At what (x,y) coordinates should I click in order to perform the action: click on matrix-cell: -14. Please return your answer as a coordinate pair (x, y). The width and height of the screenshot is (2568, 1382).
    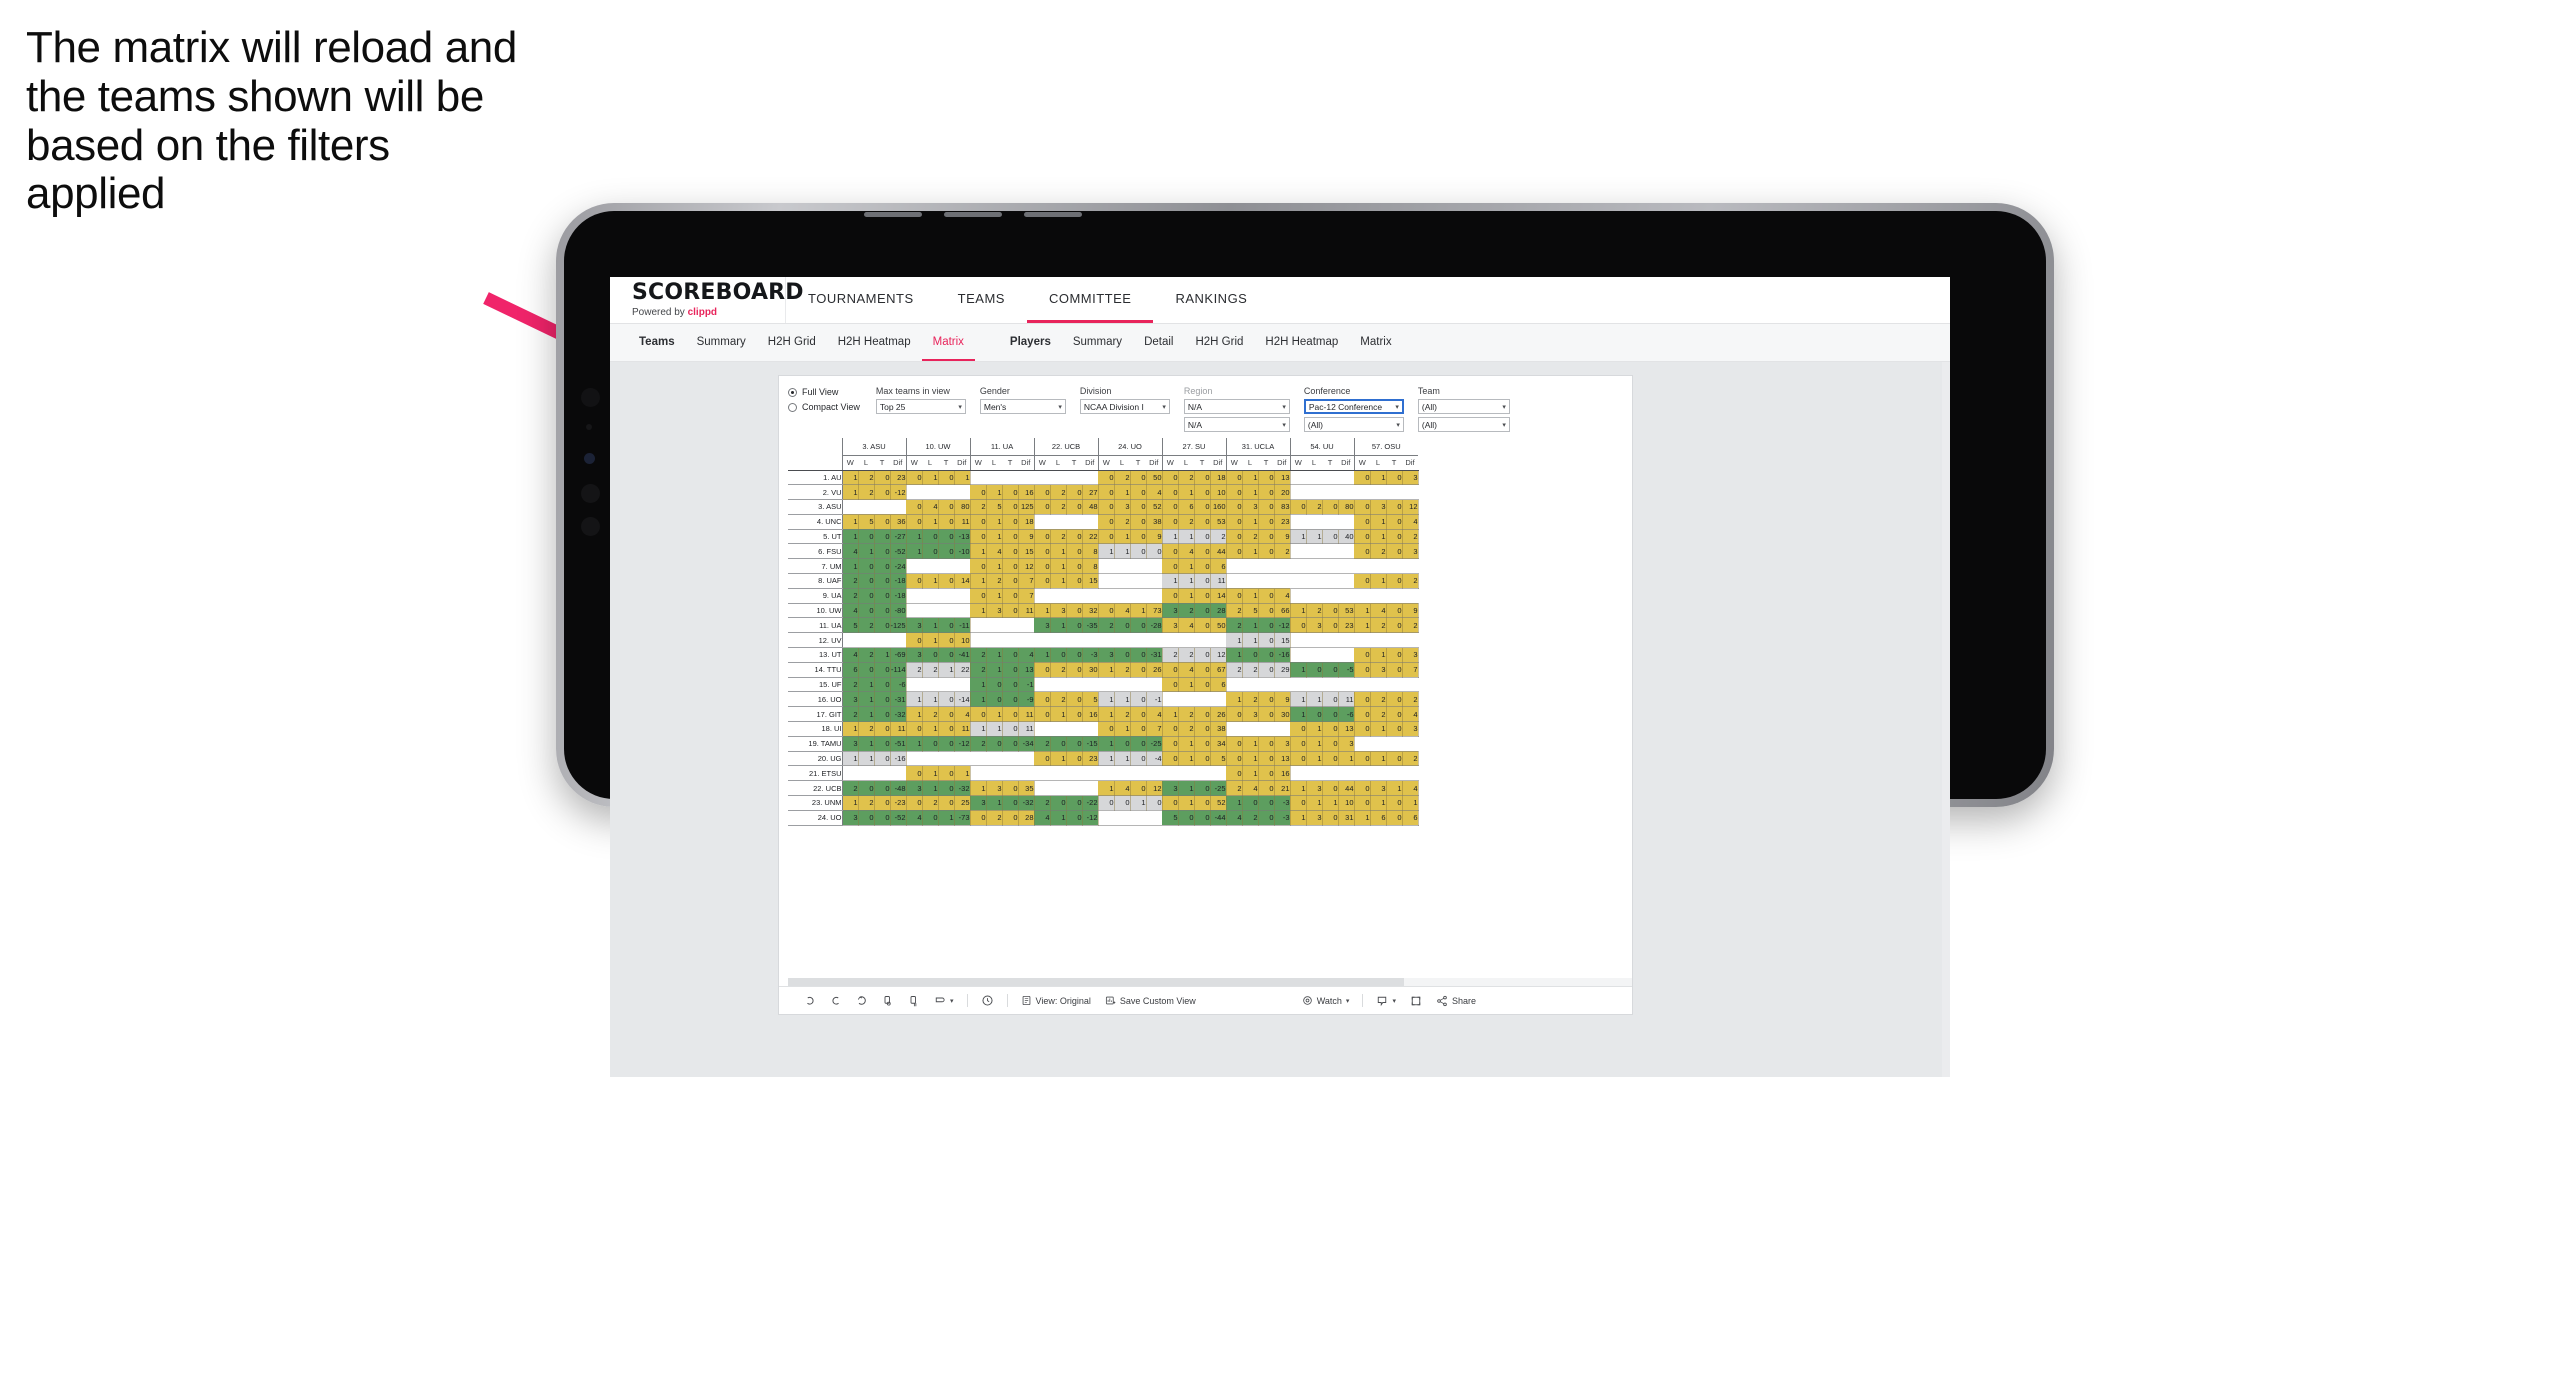
    Looking at the image, I should click on (962, 699).